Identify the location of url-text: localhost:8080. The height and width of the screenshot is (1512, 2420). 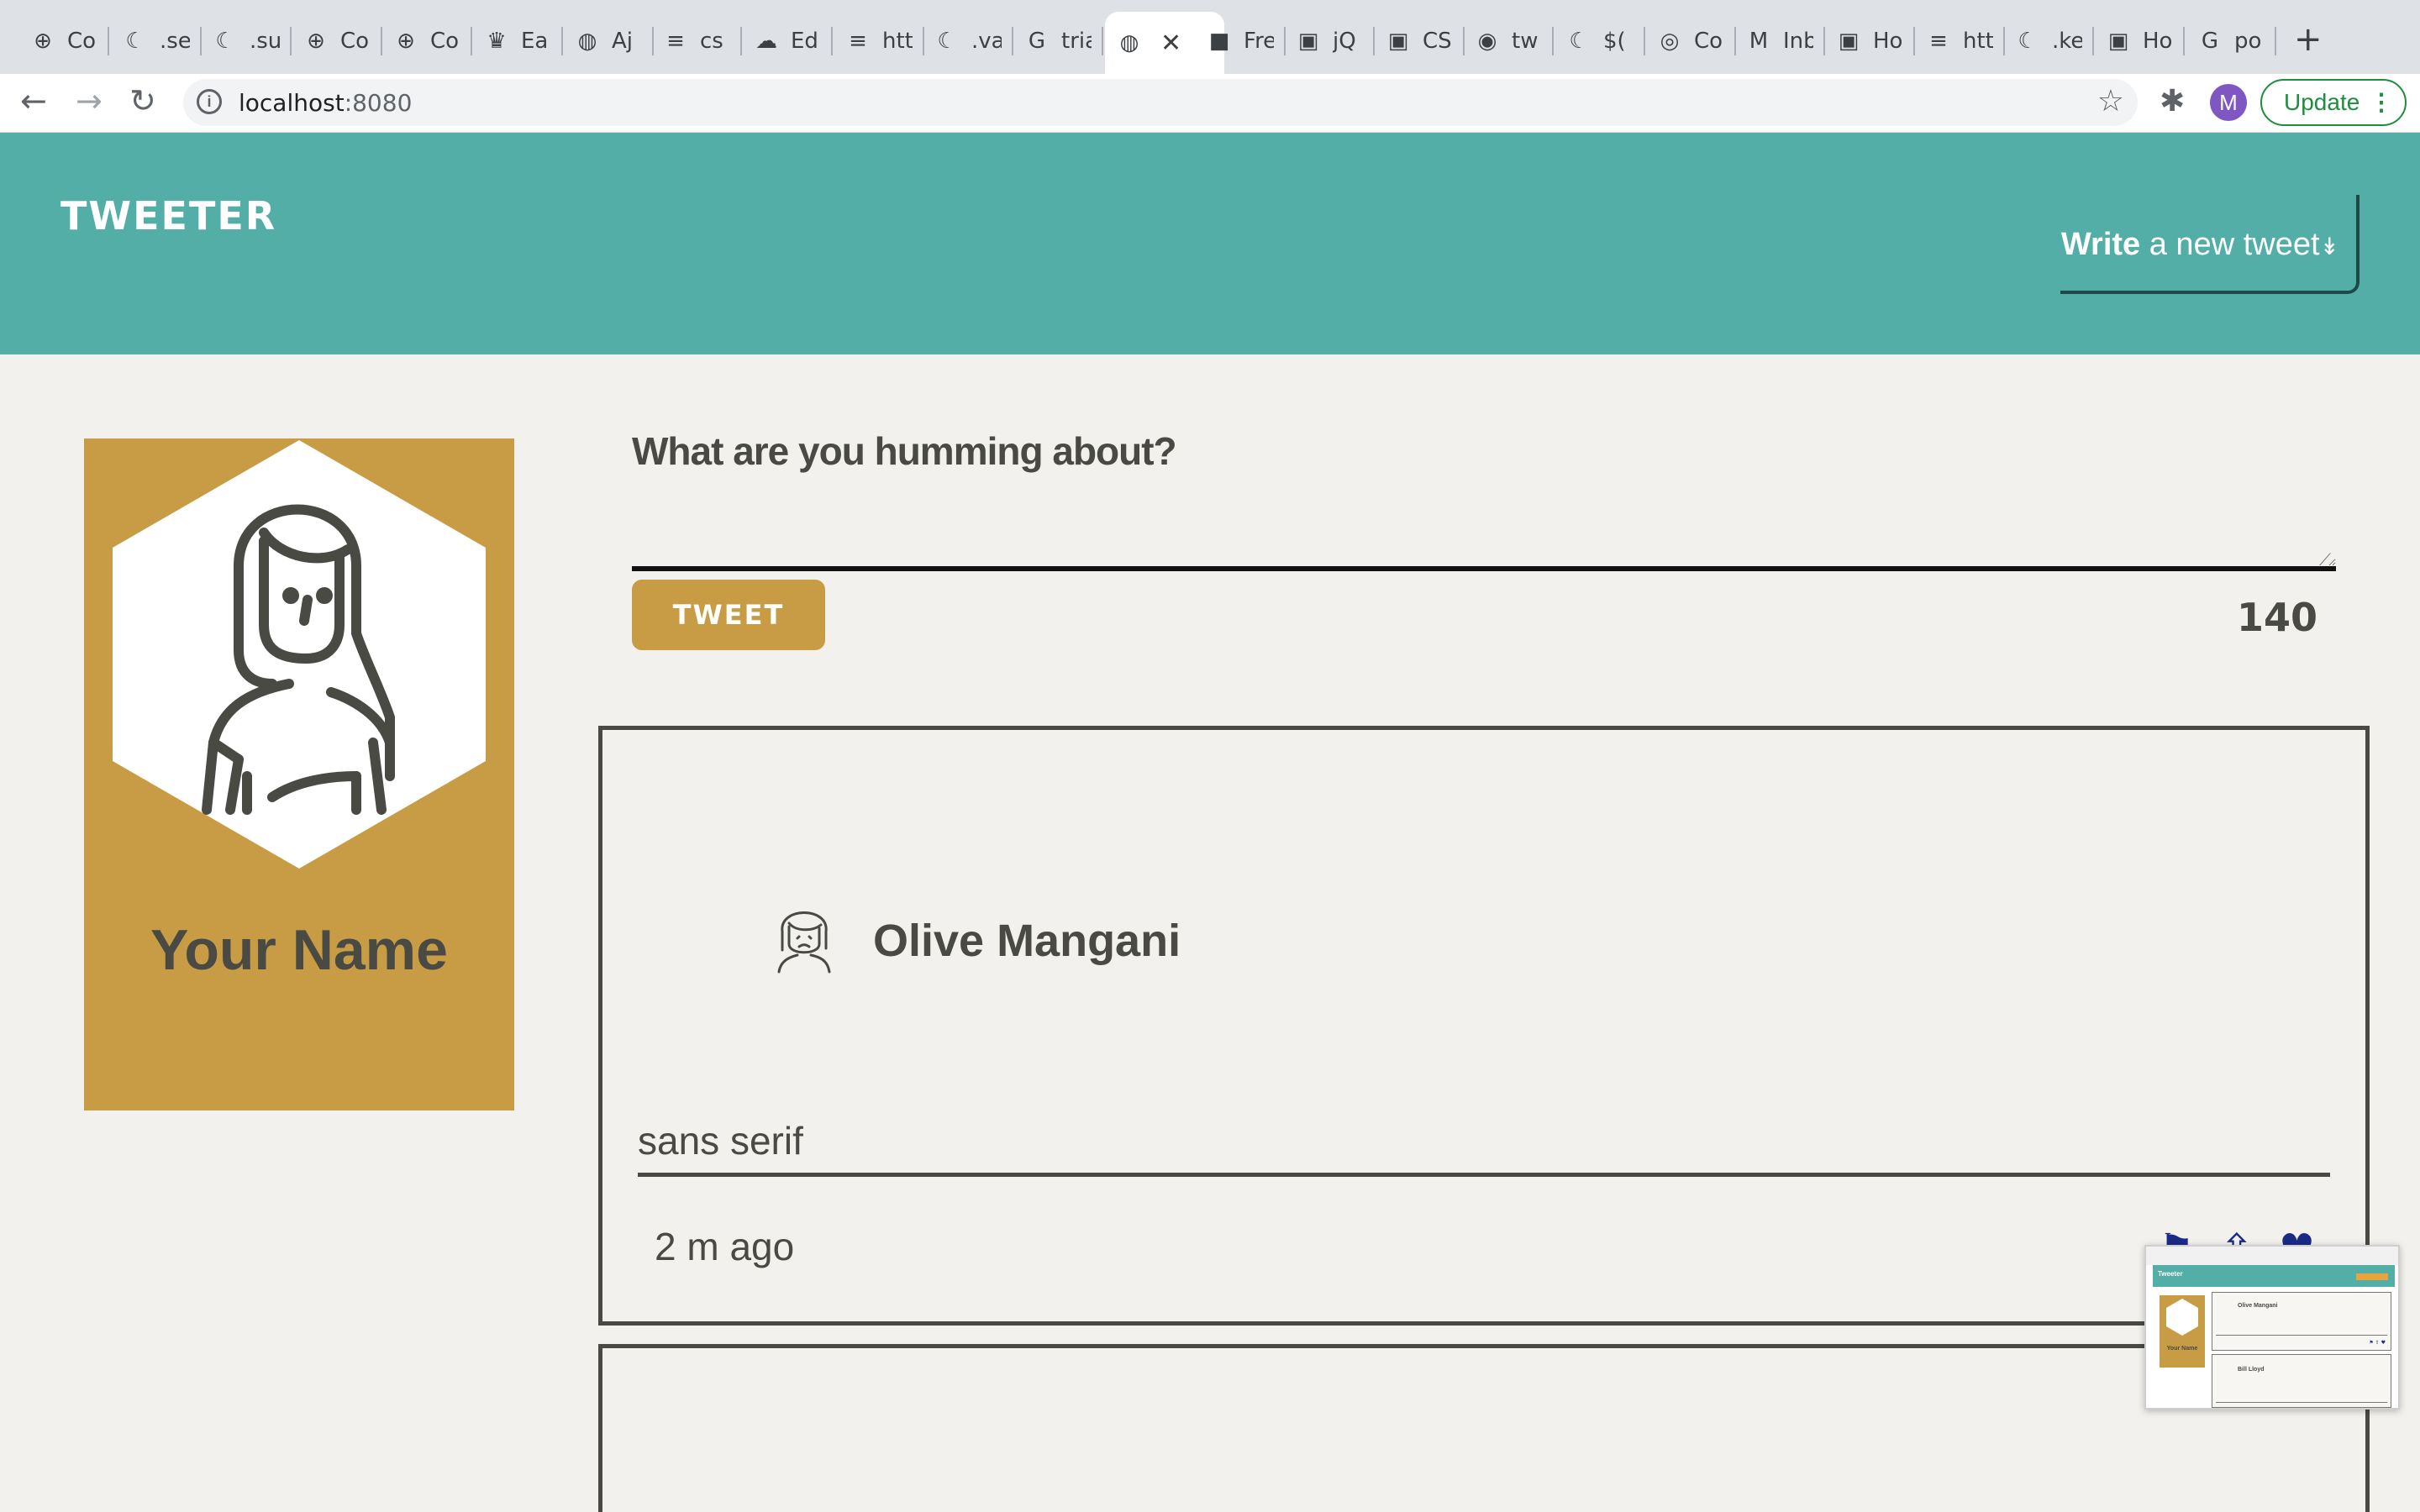
(325, 103).